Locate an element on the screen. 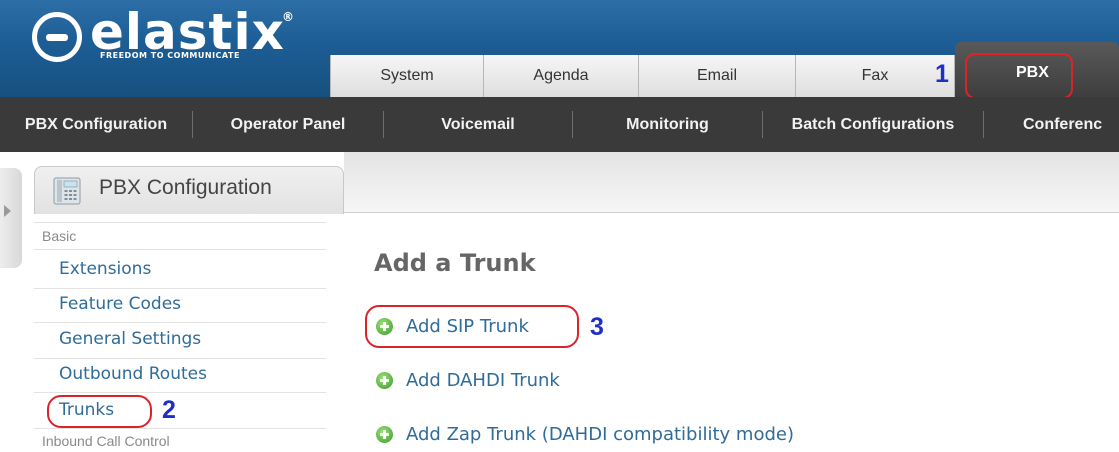 The image size is (1119, 452). tab-label: System is located at coordinates (407, 75).